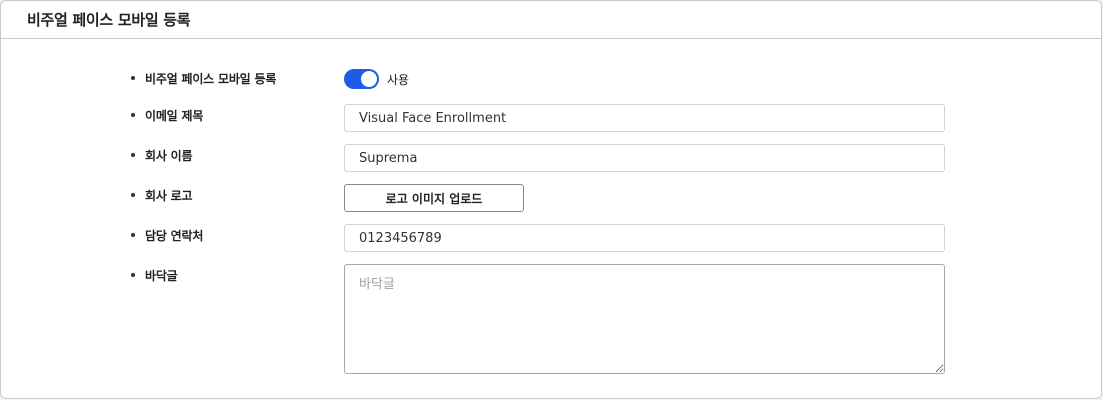 This screenshot has width=1103, height=400. I want to click on panel-title: 비주얼 페이스 모바일 등록, so click(109, 20).